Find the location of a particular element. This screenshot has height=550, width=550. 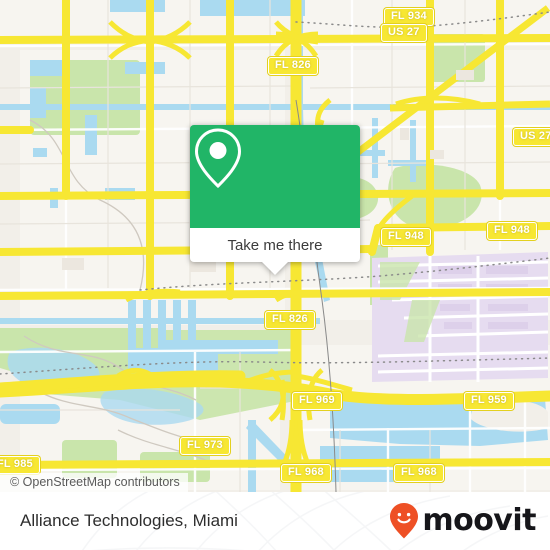

take-me-there-label: Take me there is located at coordinates (275, 245).